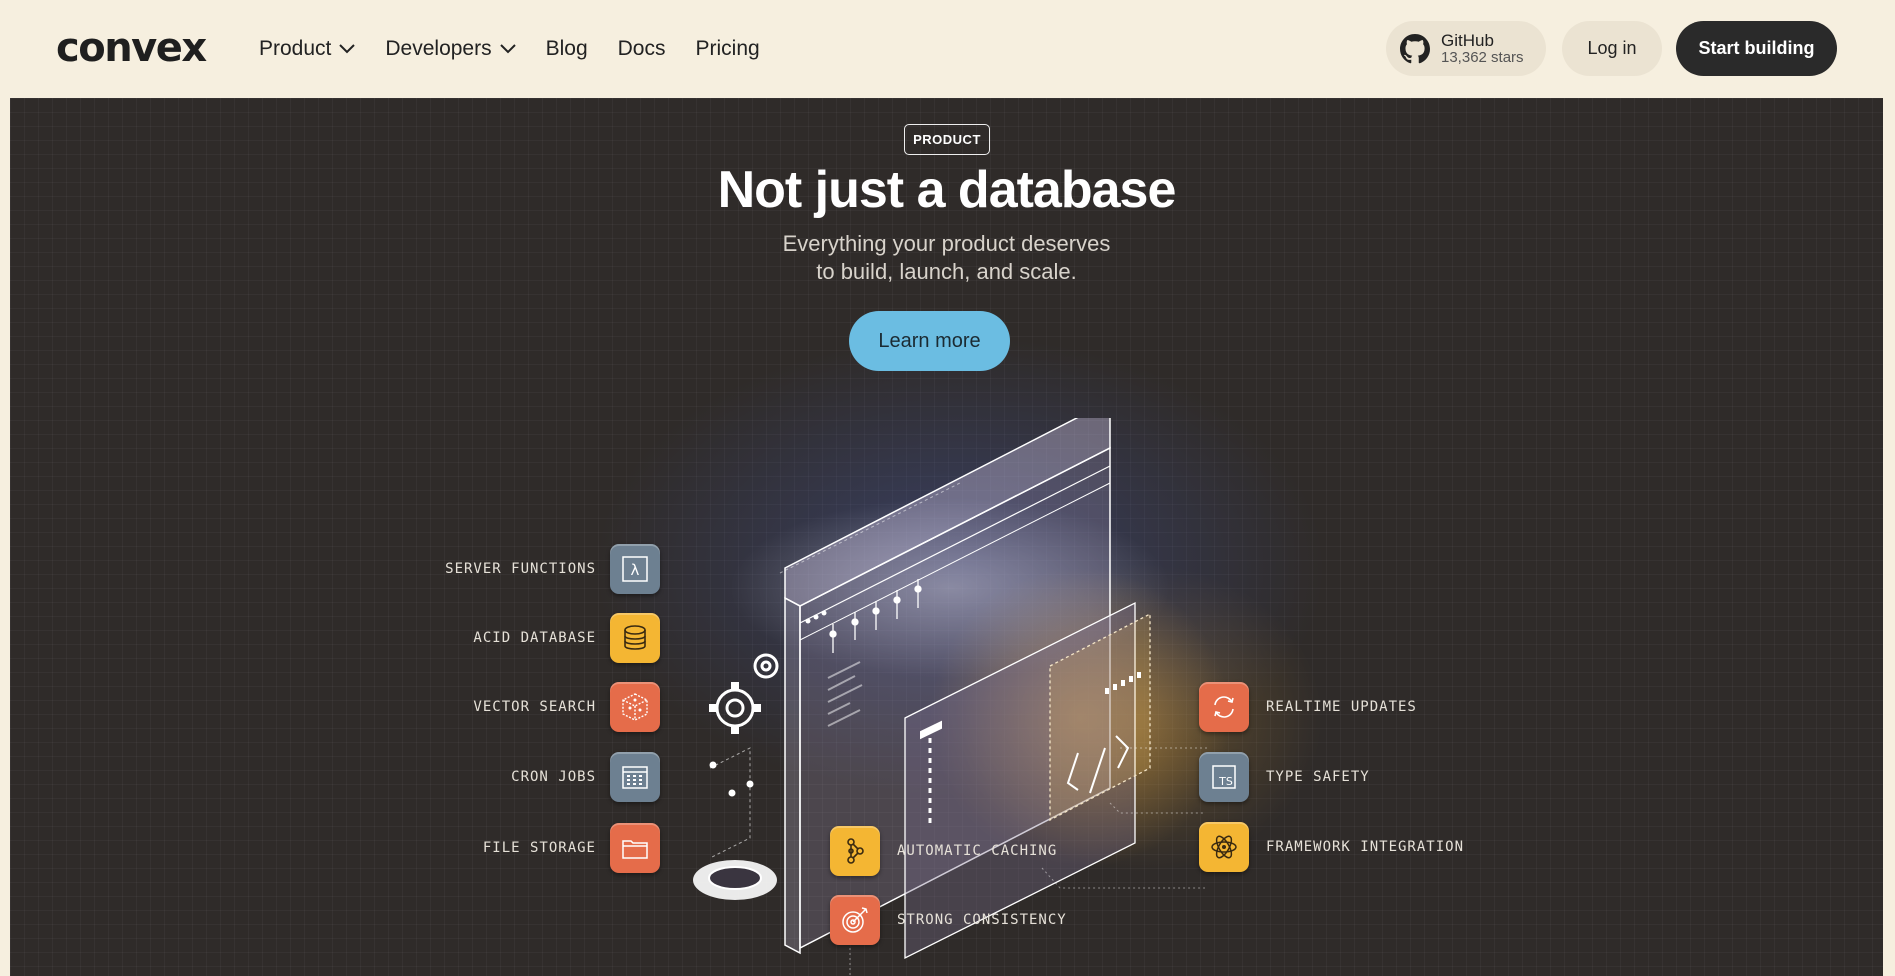  What do you see at coordinates (1318, 777) in the screenshot?
I see `feature-label: TYPE SAFETY` at bounding box center [1318, 777].